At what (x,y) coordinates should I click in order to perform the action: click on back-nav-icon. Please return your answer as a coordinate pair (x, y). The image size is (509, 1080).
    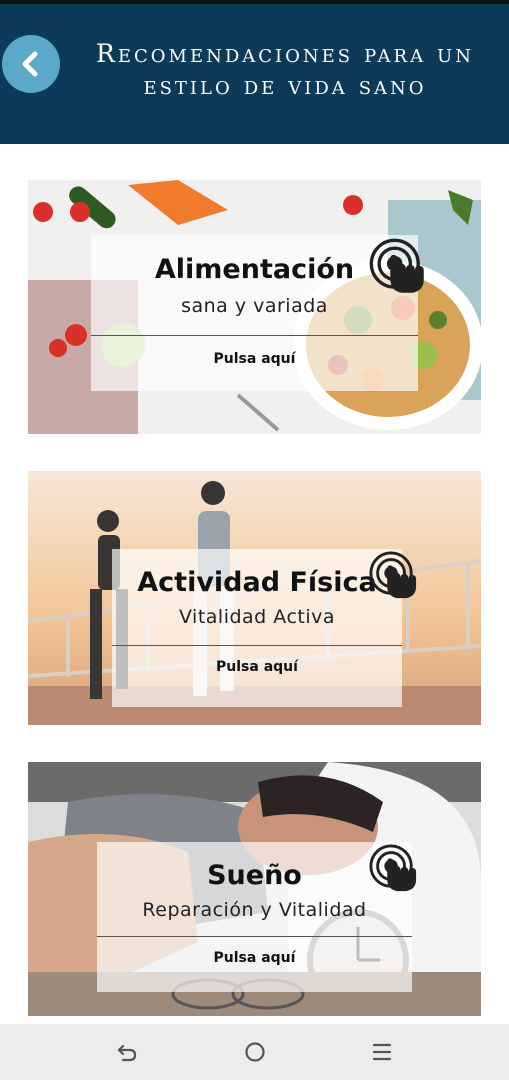
    Looking at the image, I should click on (127, 1053).